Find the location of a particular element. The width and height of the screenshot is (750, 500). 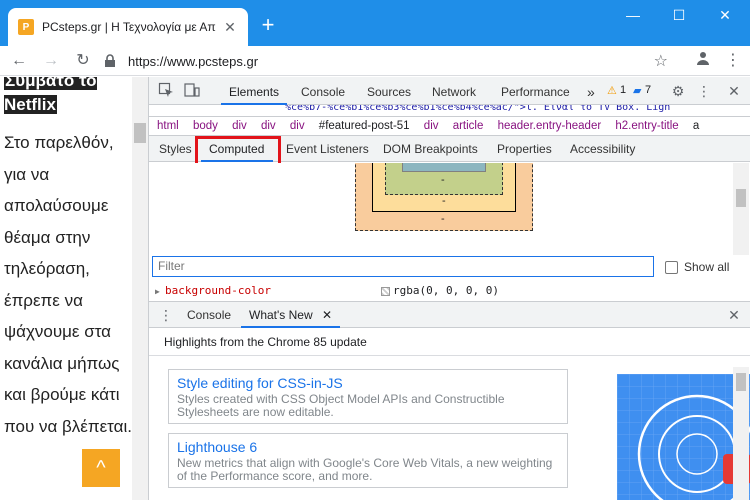

warning-count: 1 is located at coordinates (623, 90).